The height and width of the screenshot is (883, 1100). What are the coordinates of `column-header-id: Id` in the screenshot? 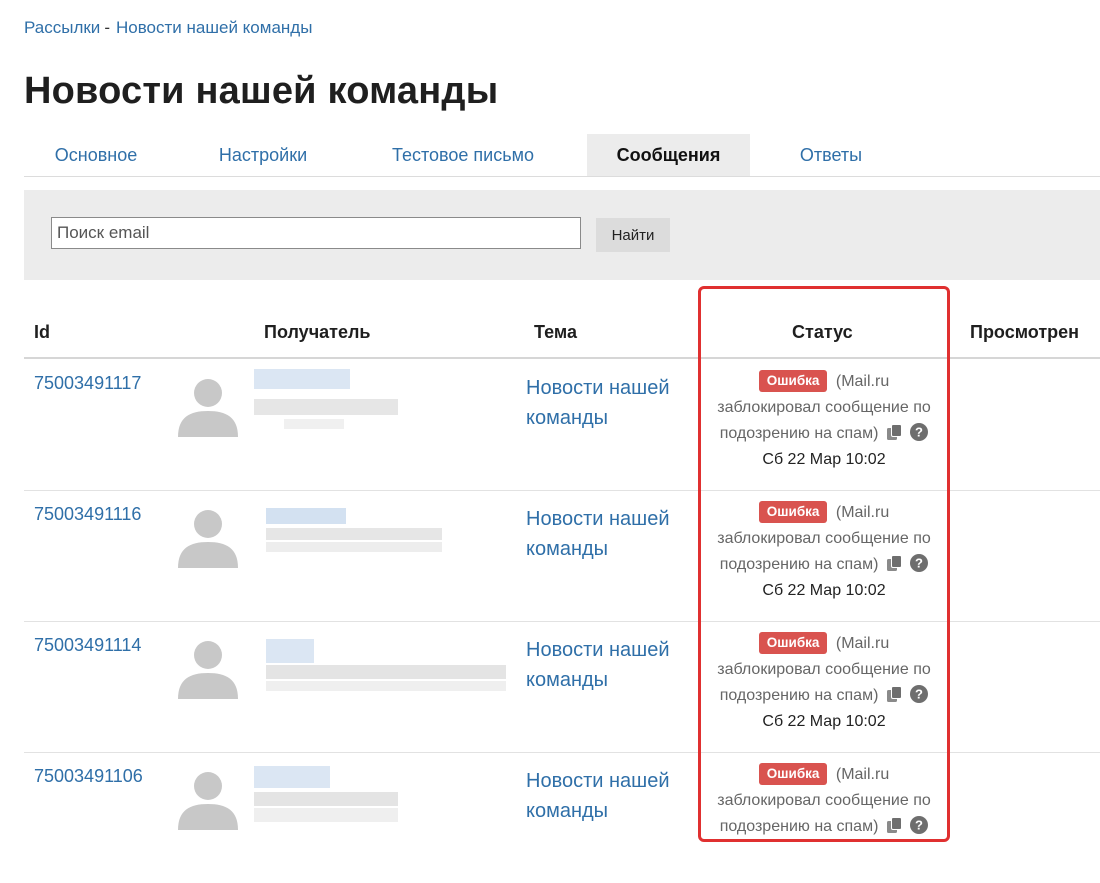 It's located at (42, 332).